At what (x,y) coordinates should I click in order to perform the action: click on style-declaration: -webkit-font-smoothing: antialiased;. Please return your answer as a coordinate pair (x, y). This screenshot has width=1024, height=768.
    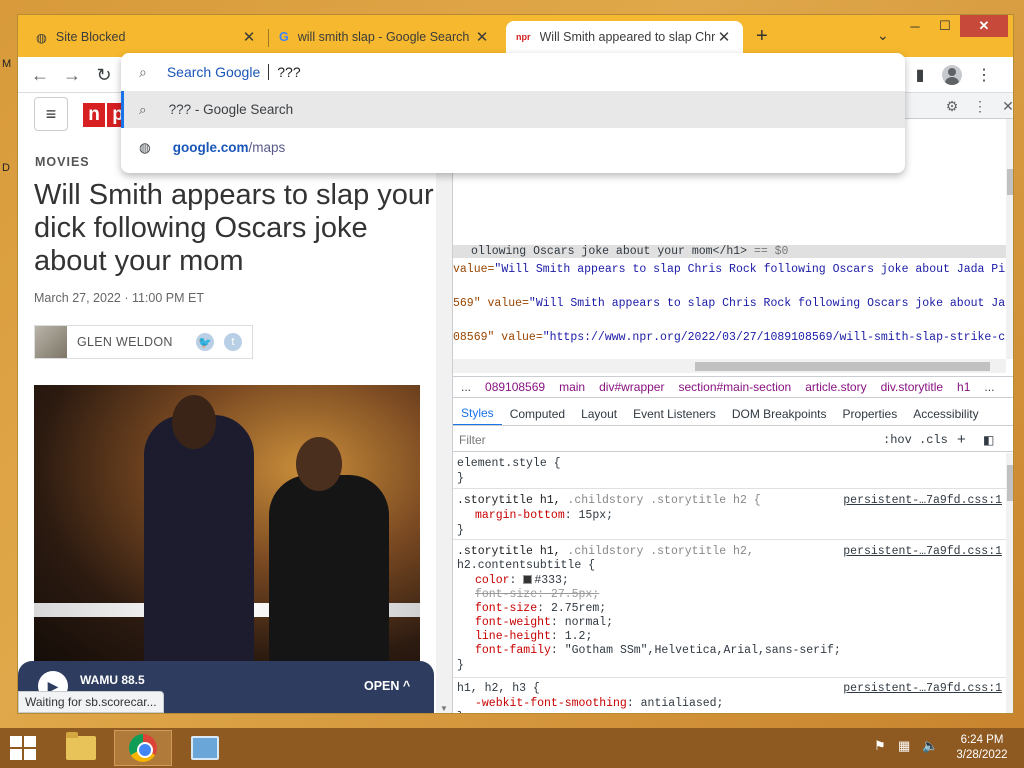
    Looking at the image, I should click on (599, 703).